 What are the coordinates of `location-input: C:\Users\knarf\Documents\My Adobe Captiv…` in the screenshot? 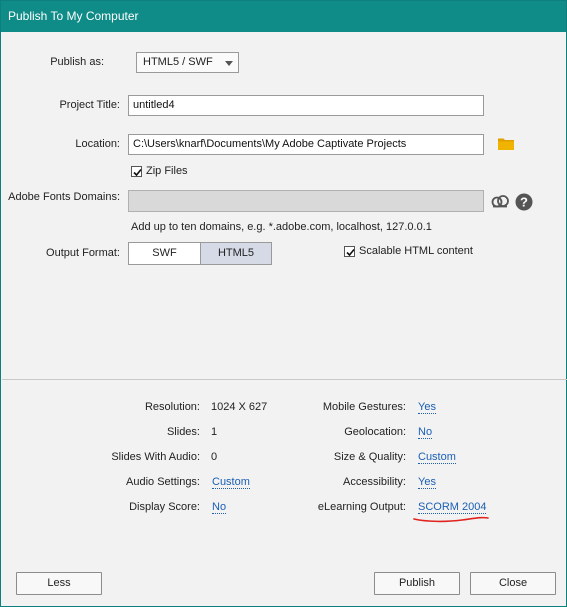 It's located at (306, 144).